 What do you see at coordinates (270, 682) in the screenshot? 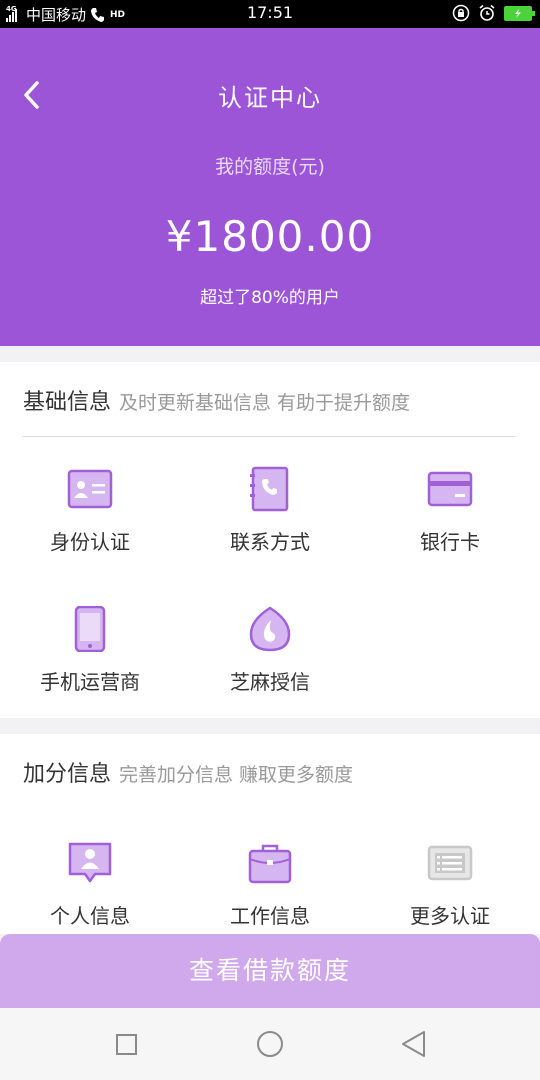
I see `item-label: 芝麻授信` at bounding box center [270, 682].